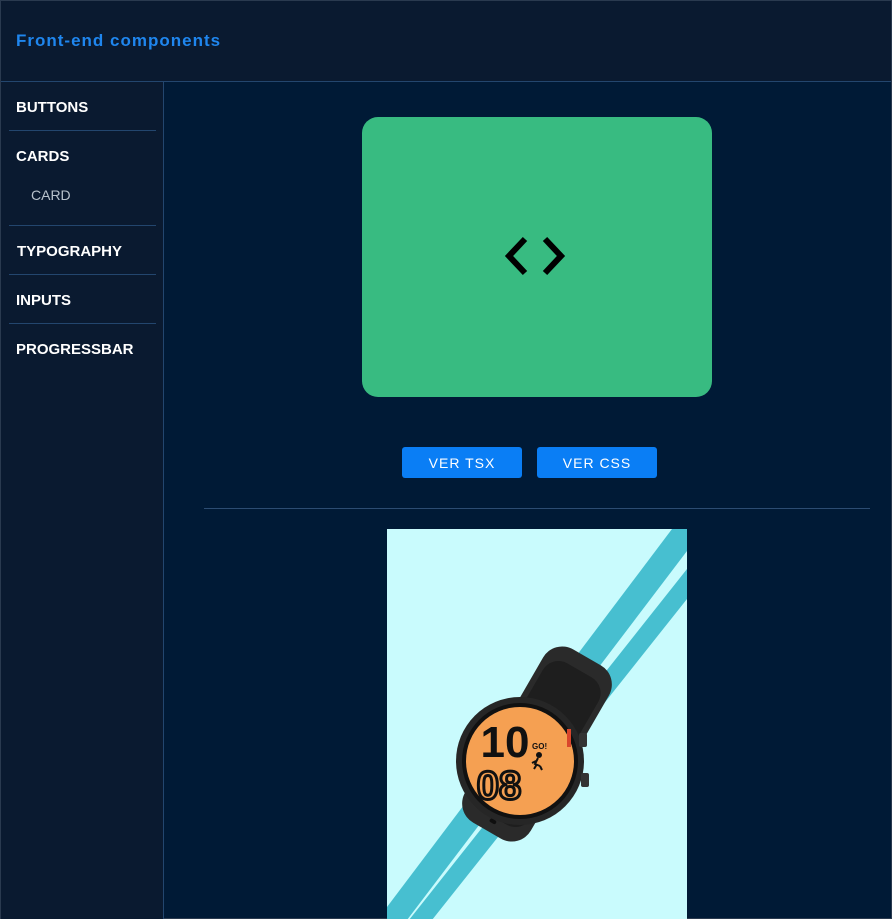  I want to click on page-title: Front-end components, so click(119, 40).